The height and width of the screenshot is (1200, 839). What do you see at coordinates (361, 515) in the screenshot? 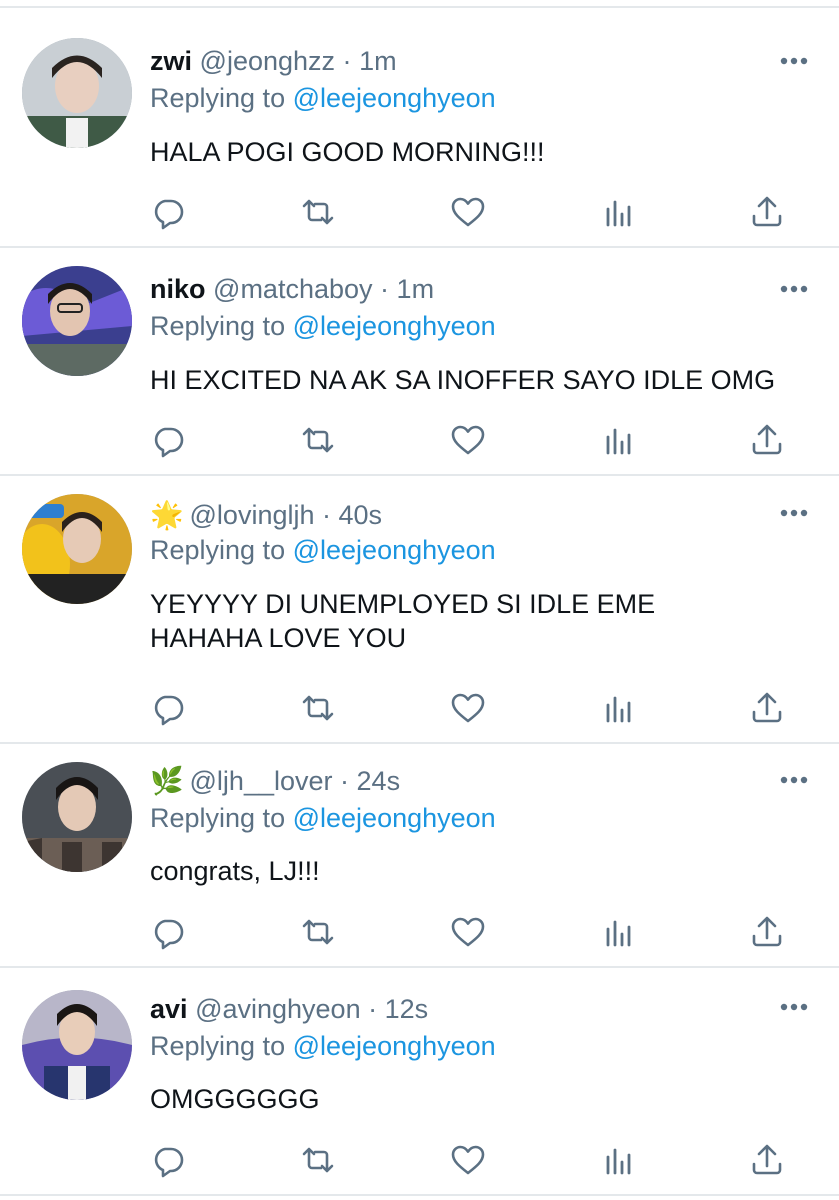
I see `timestamp: 40s` at bounding box center [361, 515].